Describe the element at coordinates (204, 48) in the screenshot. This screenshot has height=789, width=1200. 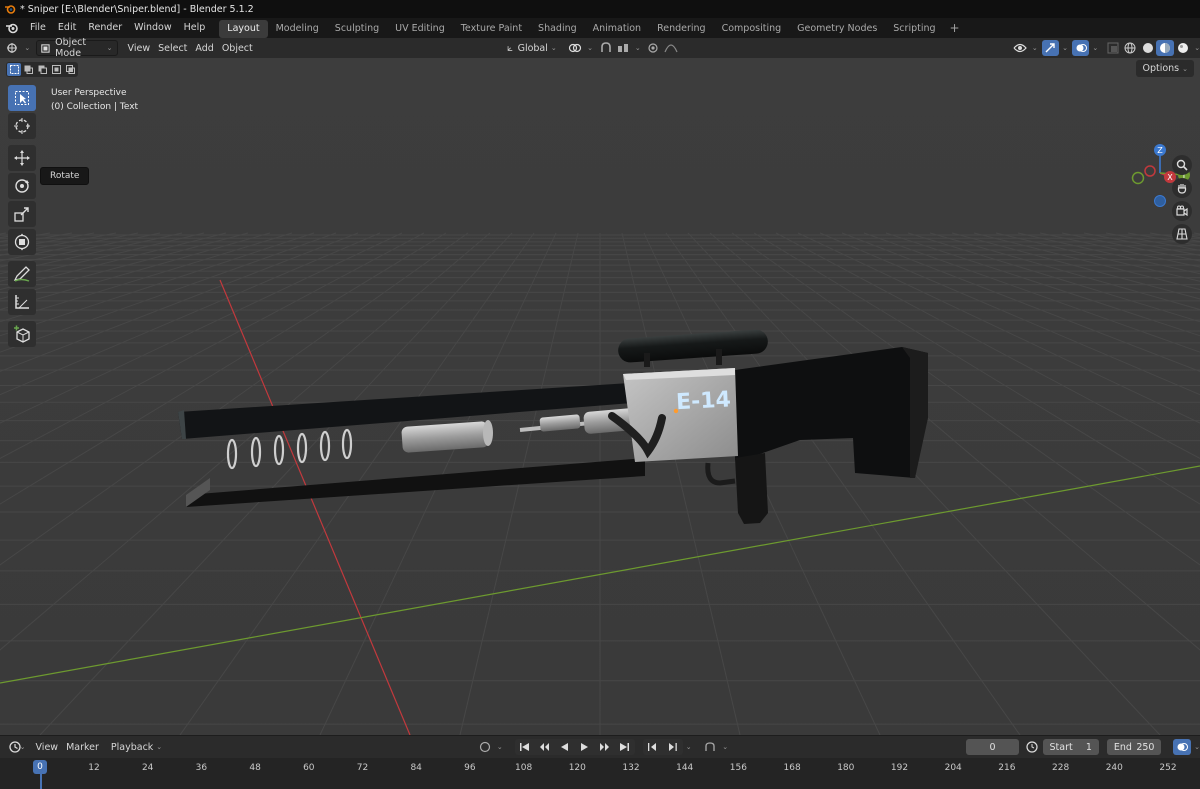
I see `menu-add: Add` at that location.